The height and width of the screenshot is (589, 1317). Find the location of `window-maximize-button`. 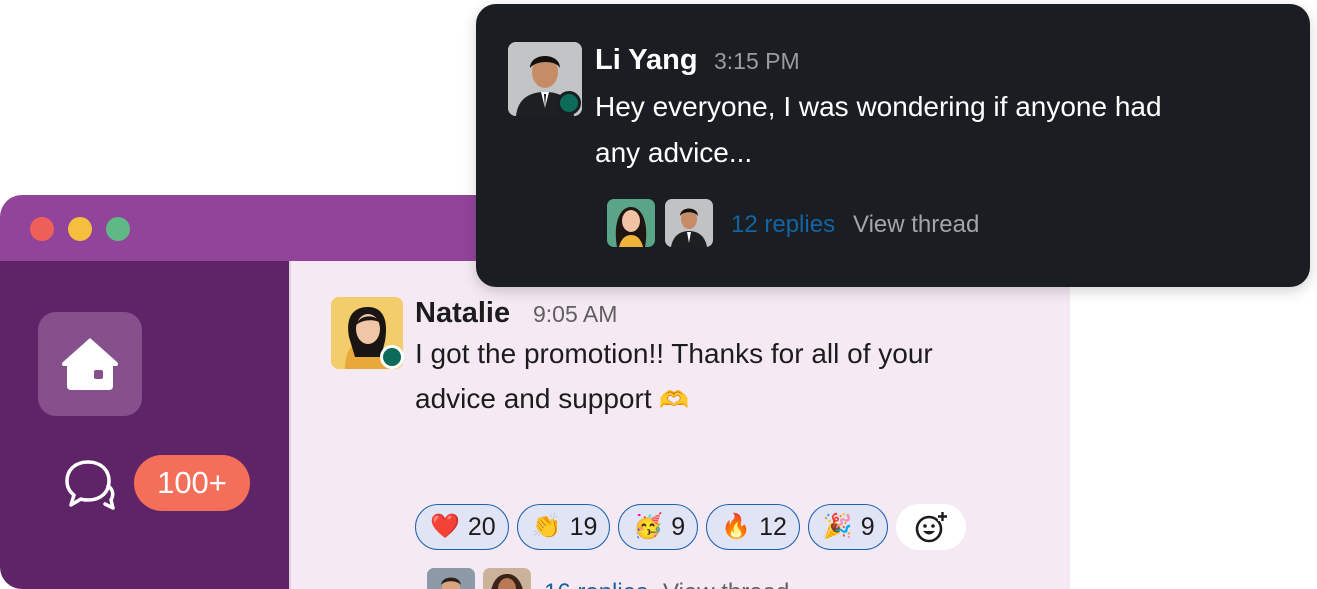

window-maximize-button is located at coordinates (118, 229).